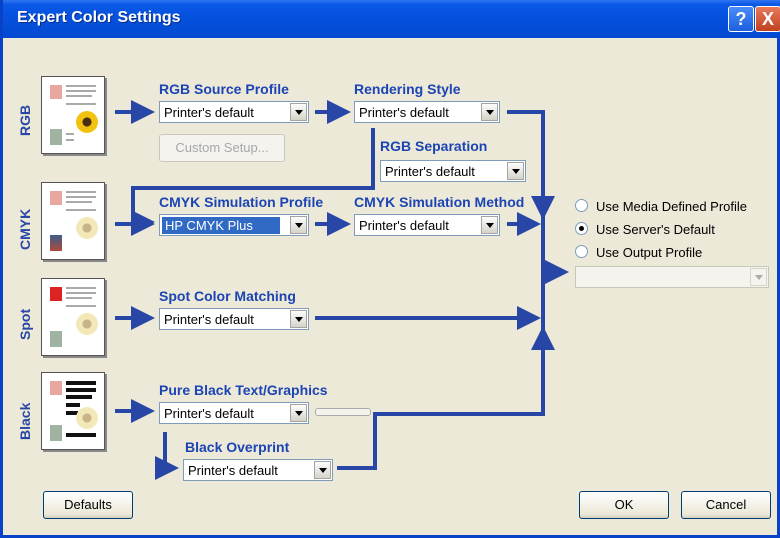  I want to click on spot-color-matching-select: Printer's default, so click(234, 319).